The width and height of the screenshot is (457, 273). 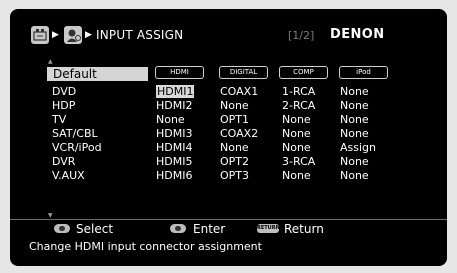 What do you see at coordinates (303, 72) in the screenshot?
I see `column-header-comp: COMP` at bounding box center [303, 72].